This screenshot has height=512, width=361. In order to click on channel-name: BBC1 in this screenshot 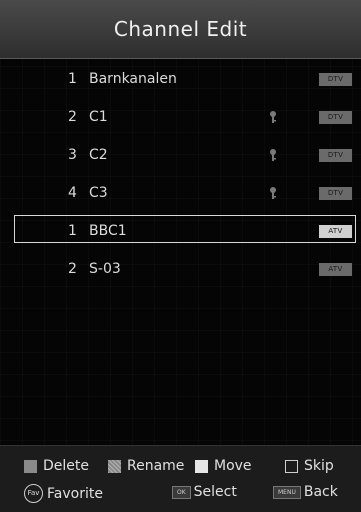, I will do `click(108, 231)`.